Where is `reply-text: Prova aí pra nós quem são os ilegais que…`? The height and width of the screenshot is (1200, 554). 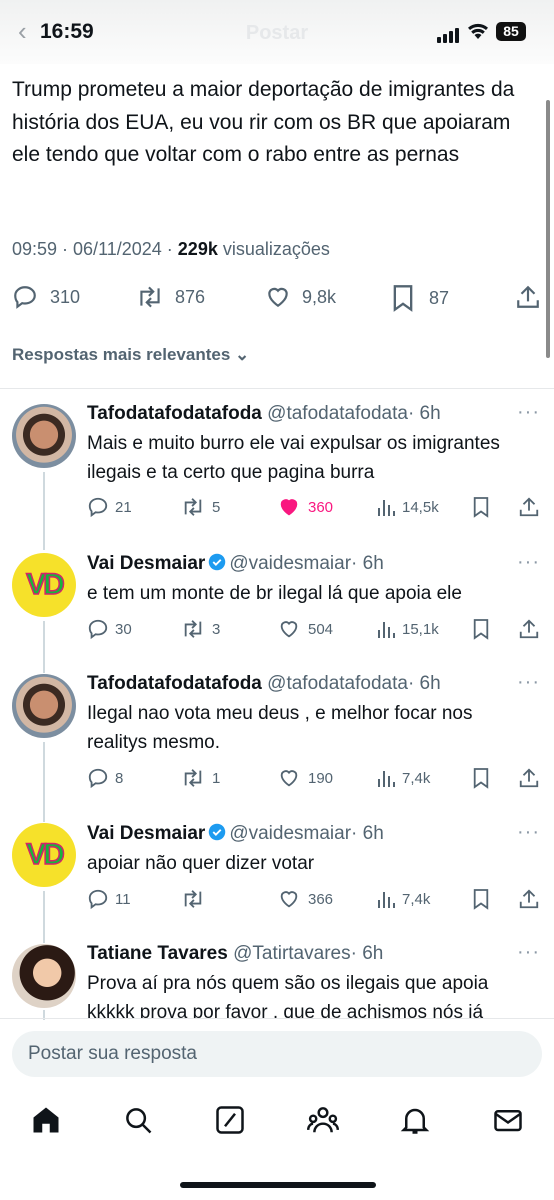
reply-text: Prova aí pra nós quem são os ilegais que… is located at coordinates (288, 996).